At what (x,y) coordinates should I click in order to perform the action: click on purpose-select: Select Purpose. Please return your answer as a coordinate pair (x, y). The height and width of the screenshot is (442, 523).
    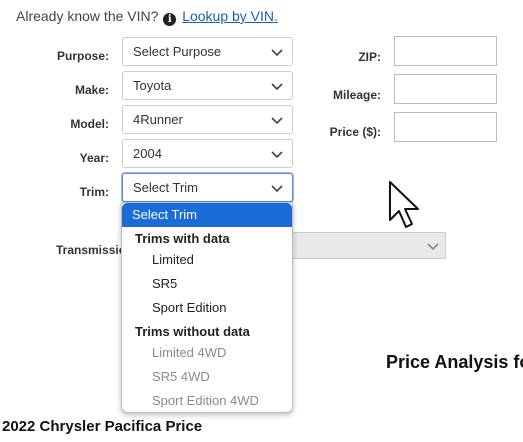
    Looking at the image, I should click on (207, 51).